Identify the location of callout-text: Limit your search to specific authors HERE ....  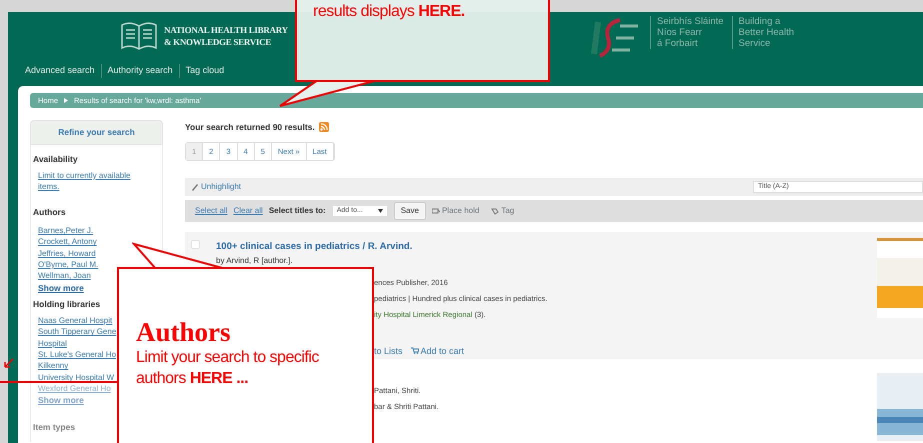
(228, 368).